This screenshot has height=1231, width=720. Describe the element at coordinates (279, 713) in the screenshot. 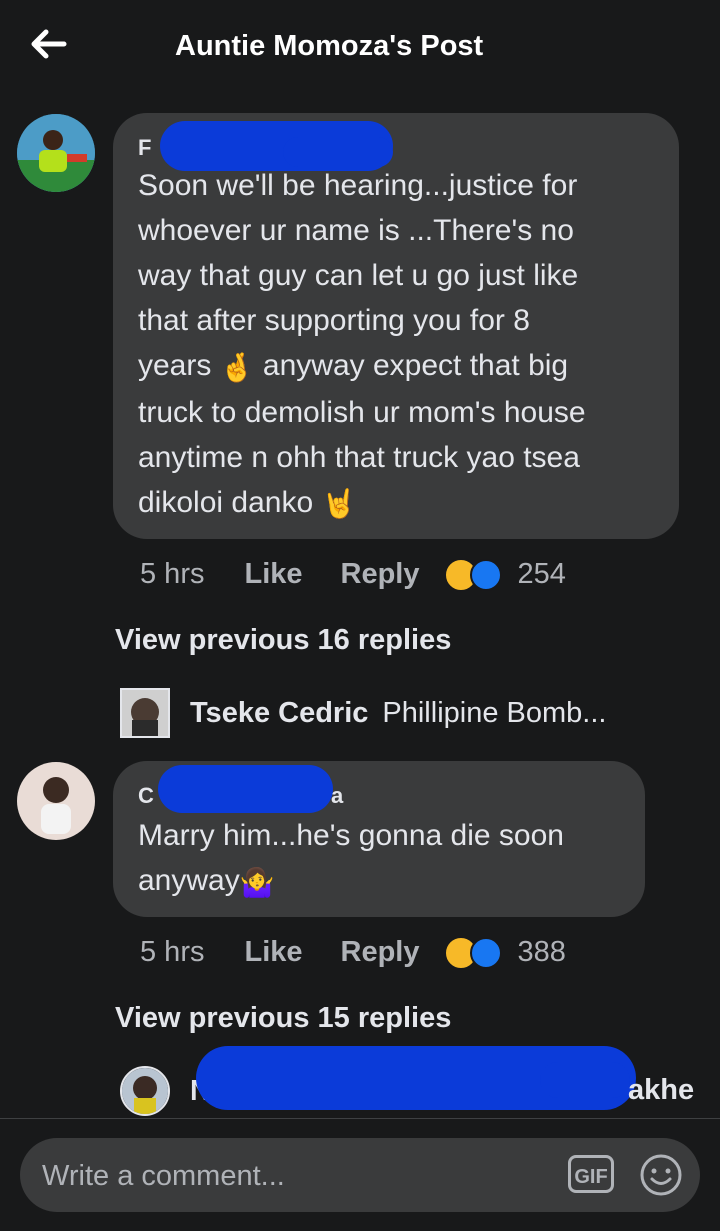

I see `reply-author: Tseke Cedric` at that location.